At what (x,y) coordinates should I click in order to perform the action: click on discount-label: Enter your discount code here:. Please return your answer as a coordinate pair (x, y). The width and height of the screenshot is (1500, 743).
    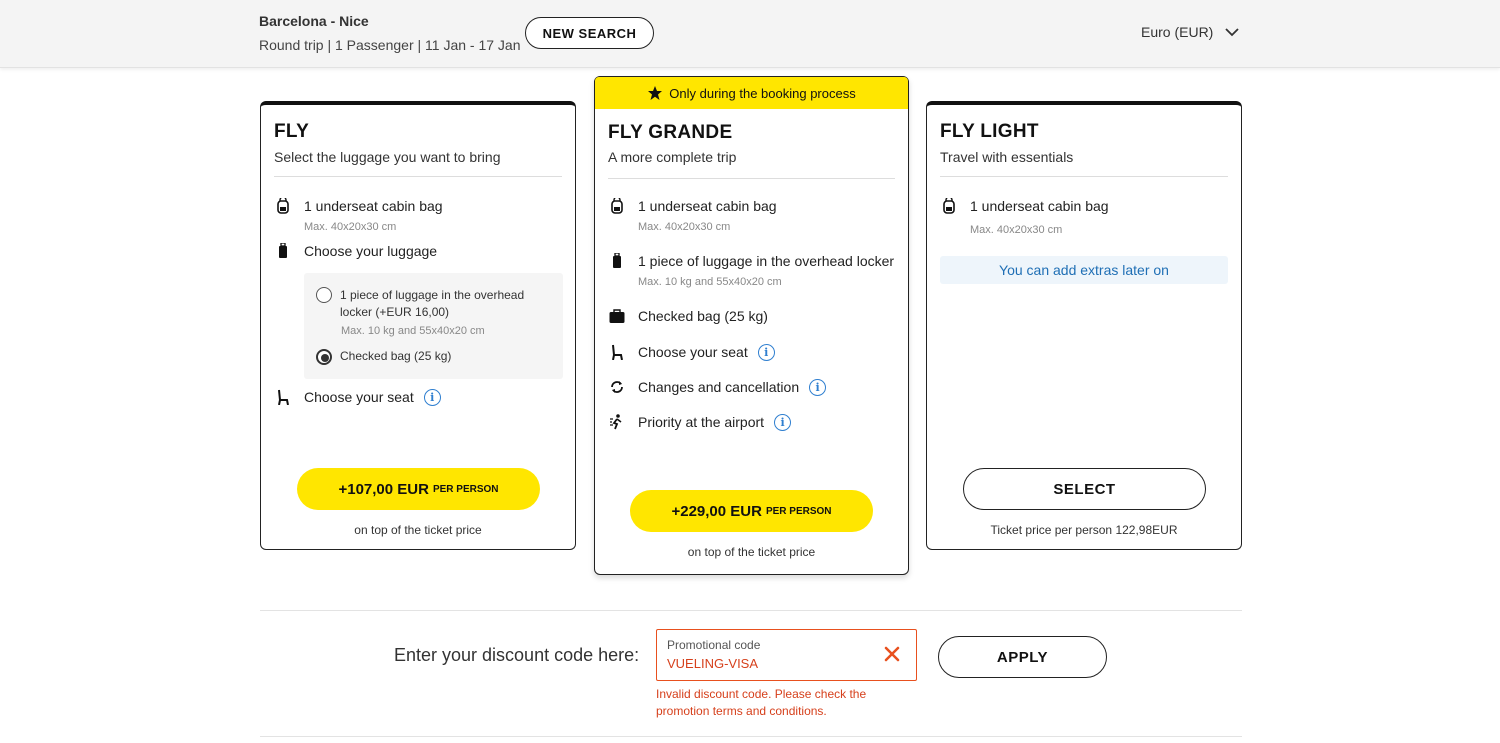
    Looking at the image, I should click on (517, 655).